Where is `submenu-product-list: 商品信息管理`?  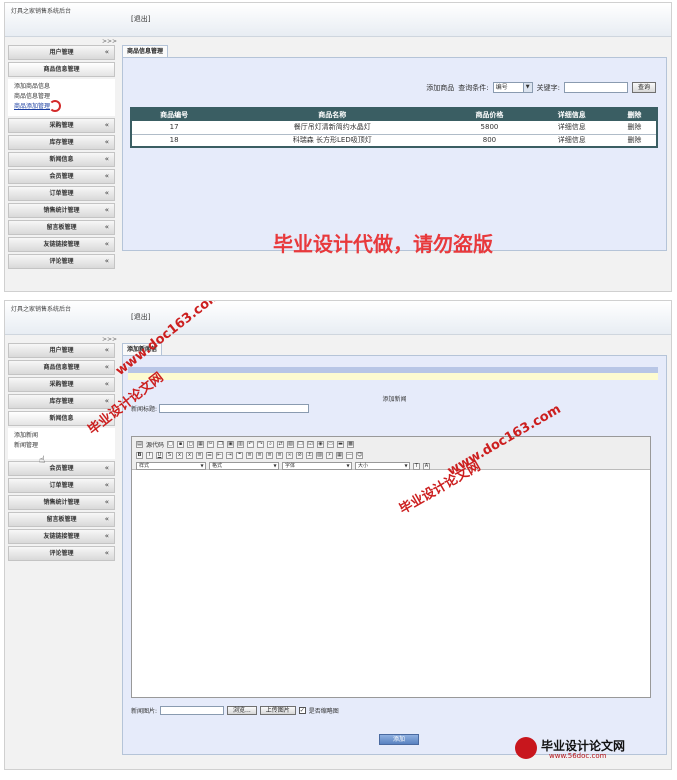 submenu-product-list: 商品信息管理 is located at coordinates (62, 97).